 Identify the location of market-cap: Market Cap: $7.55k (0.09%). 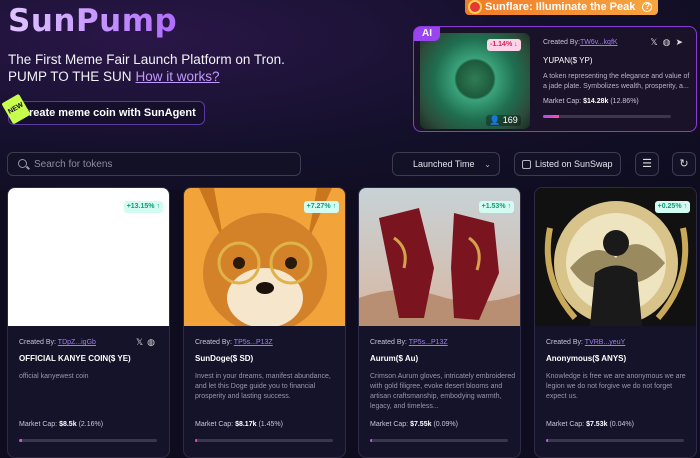
(414, 424).